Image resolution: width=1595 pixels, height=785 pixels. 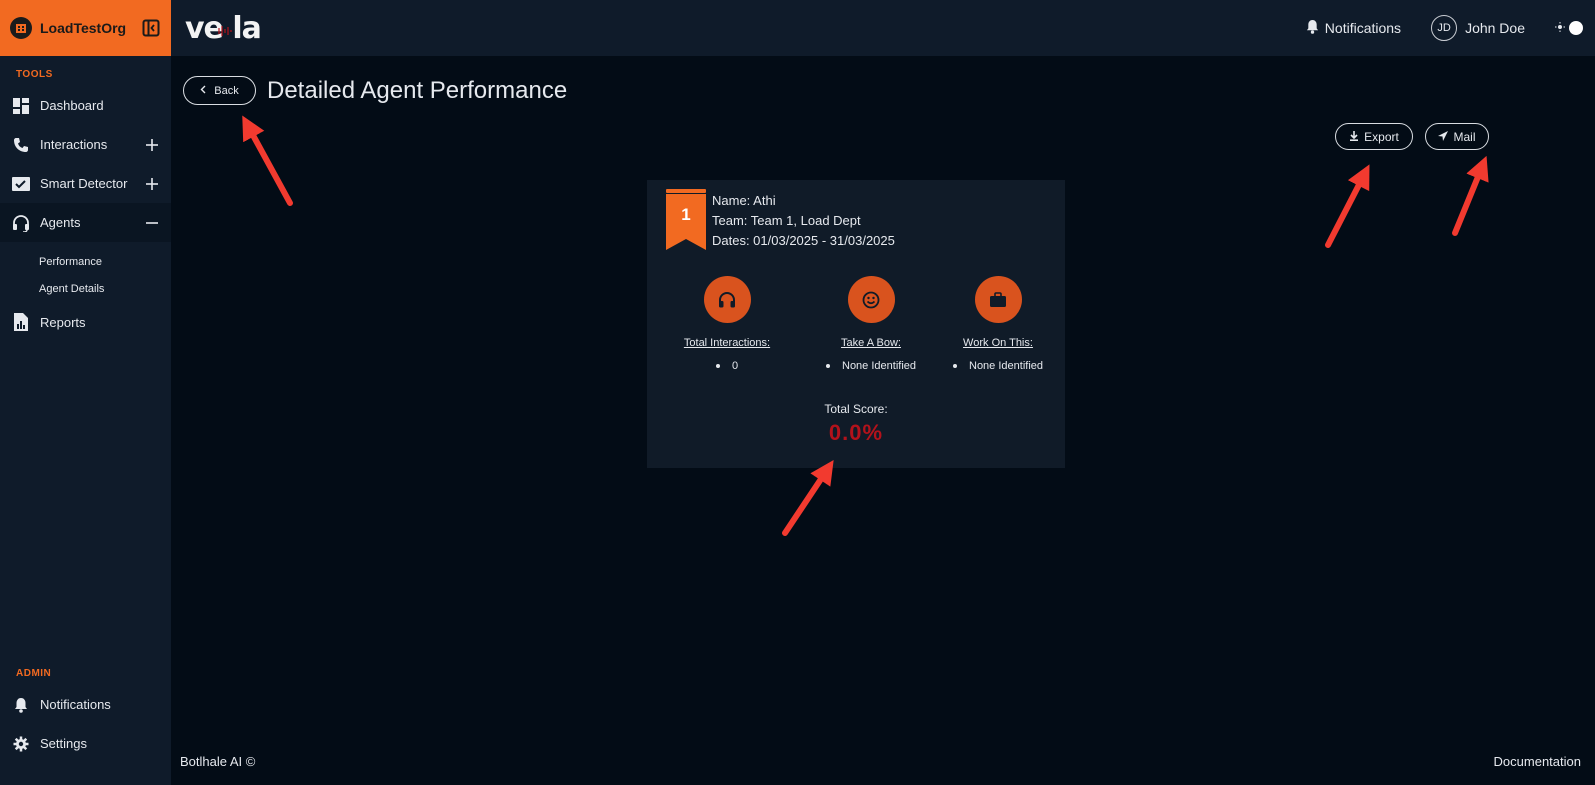 I want to click on user-name: John Doe, so click(x=1495, y=28).